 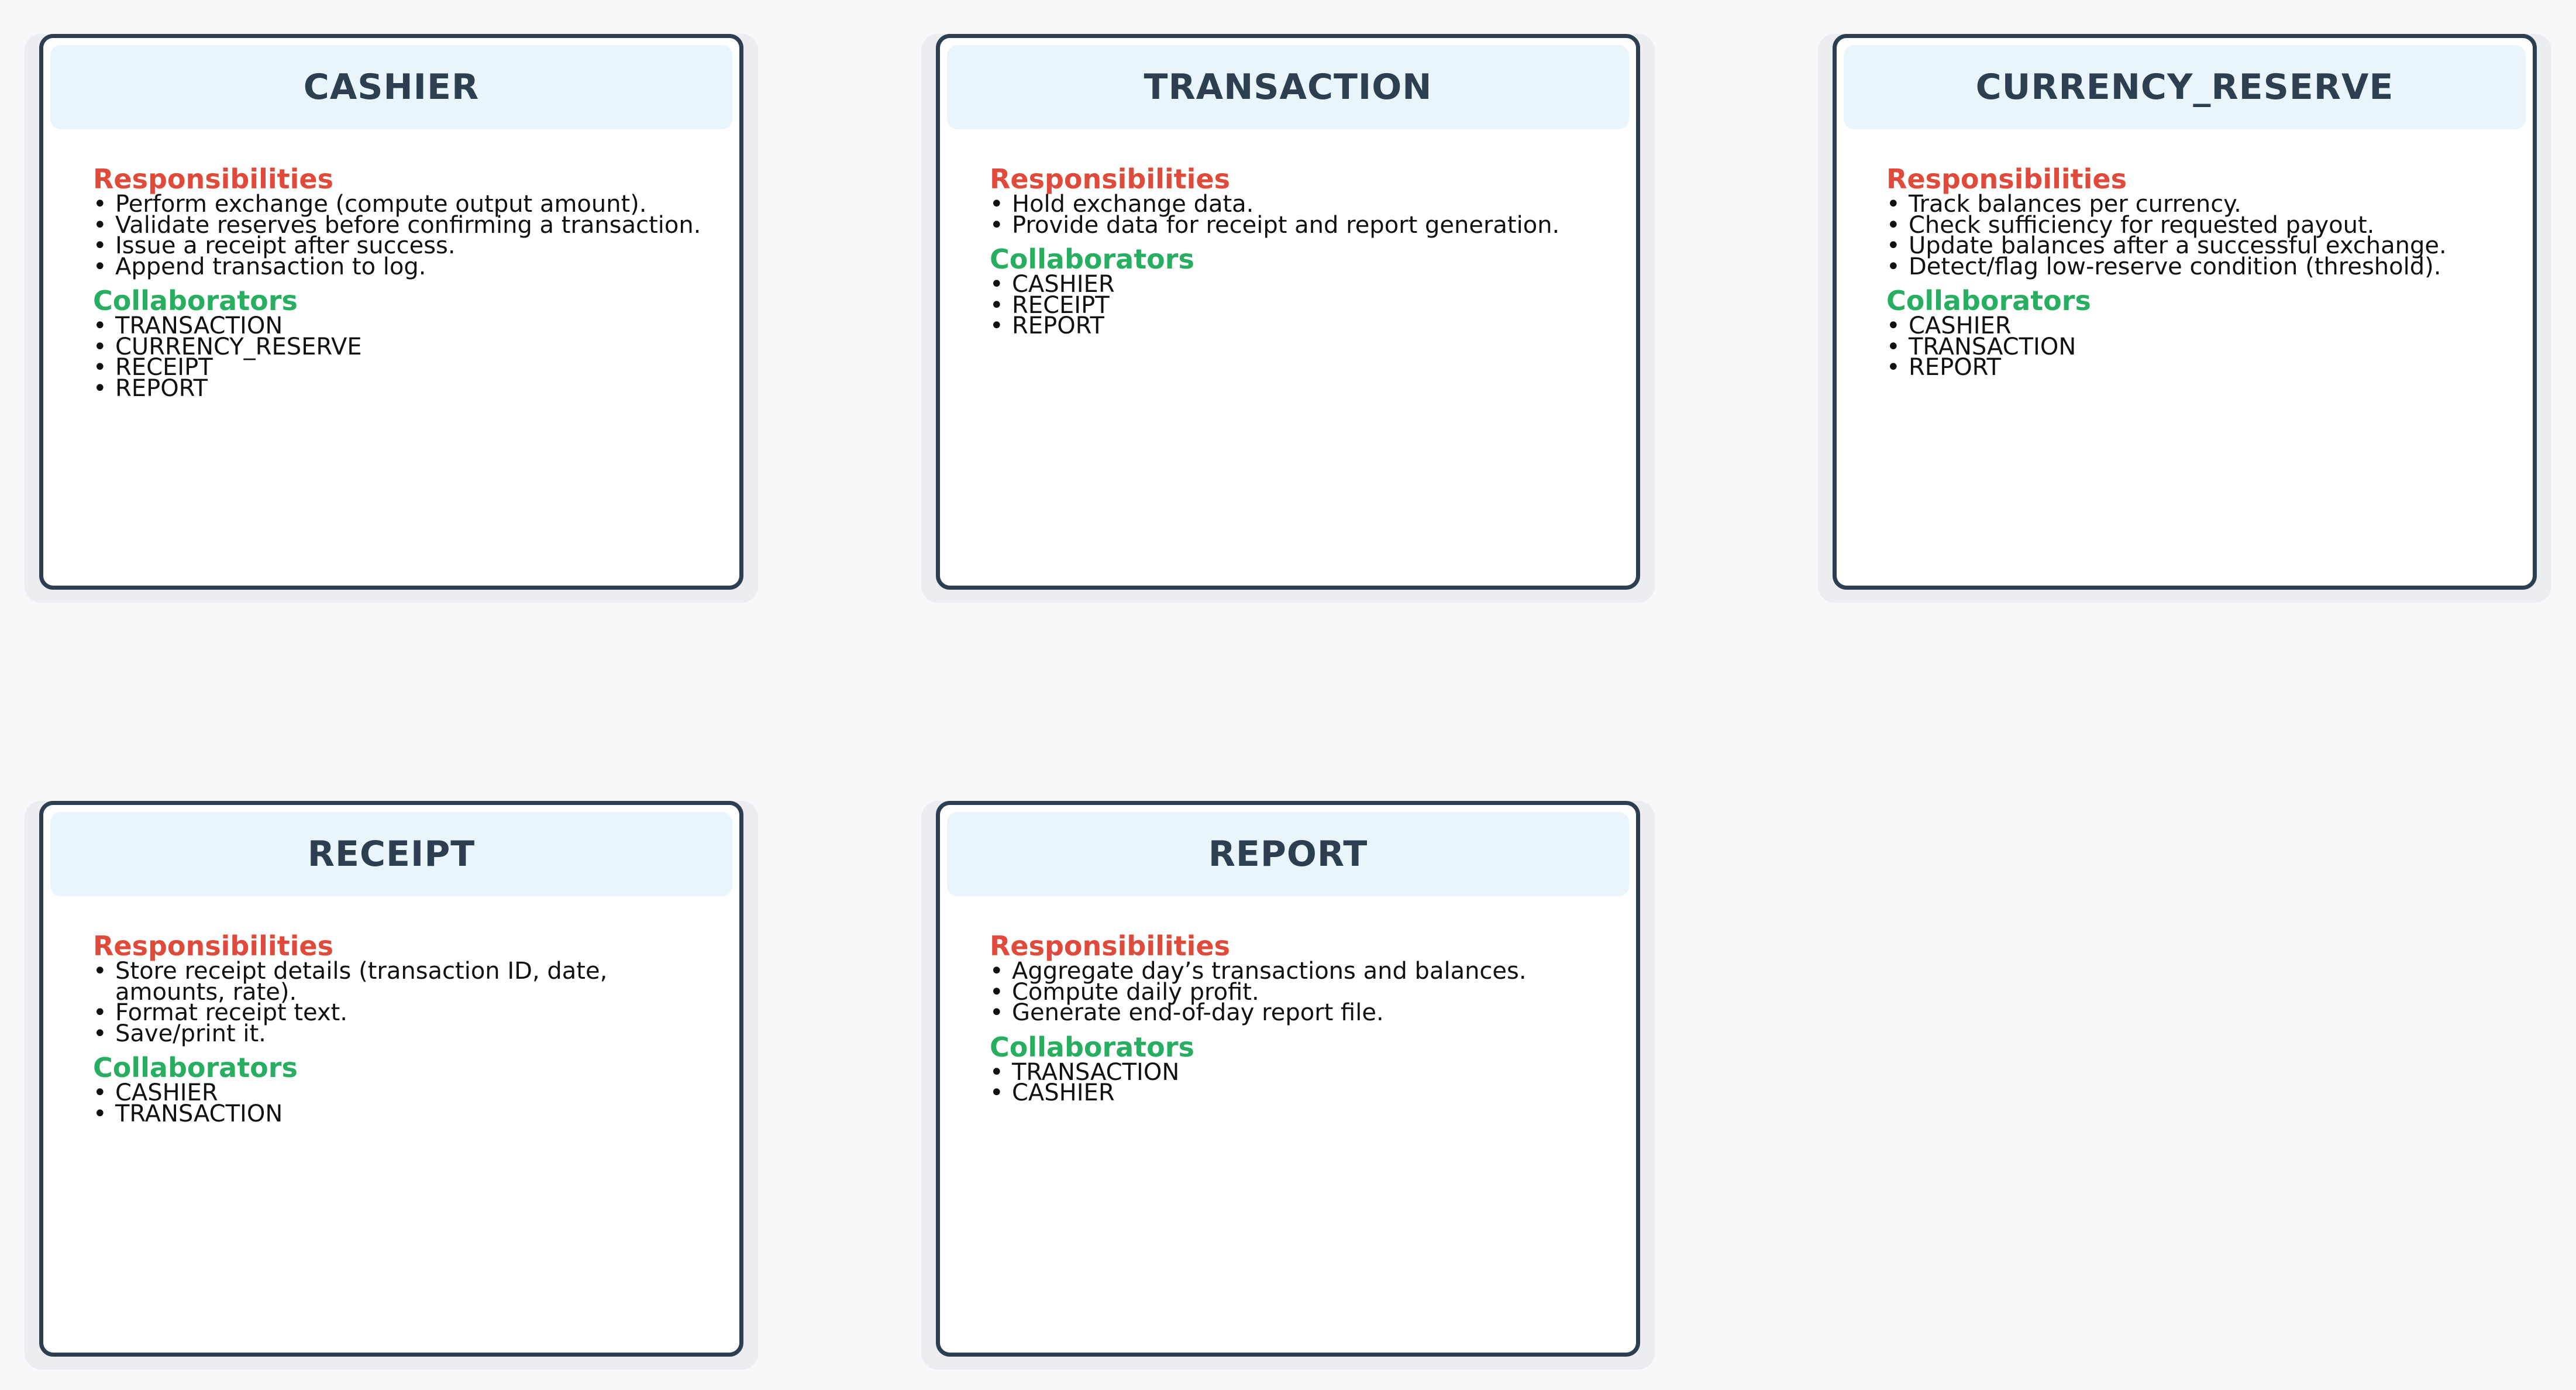 What do you see at coordinates (270, 266) in the screenshot?
I see `responsibility-text: Append transaction to log.` at bounding box center [270, 266].